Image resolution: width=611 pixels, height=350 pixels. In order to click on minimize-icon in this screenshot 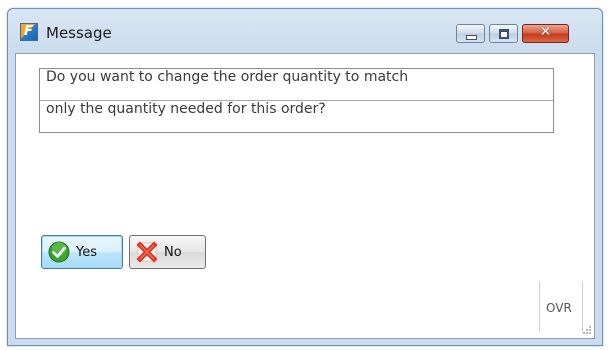, I will do `click(471, 37)`.